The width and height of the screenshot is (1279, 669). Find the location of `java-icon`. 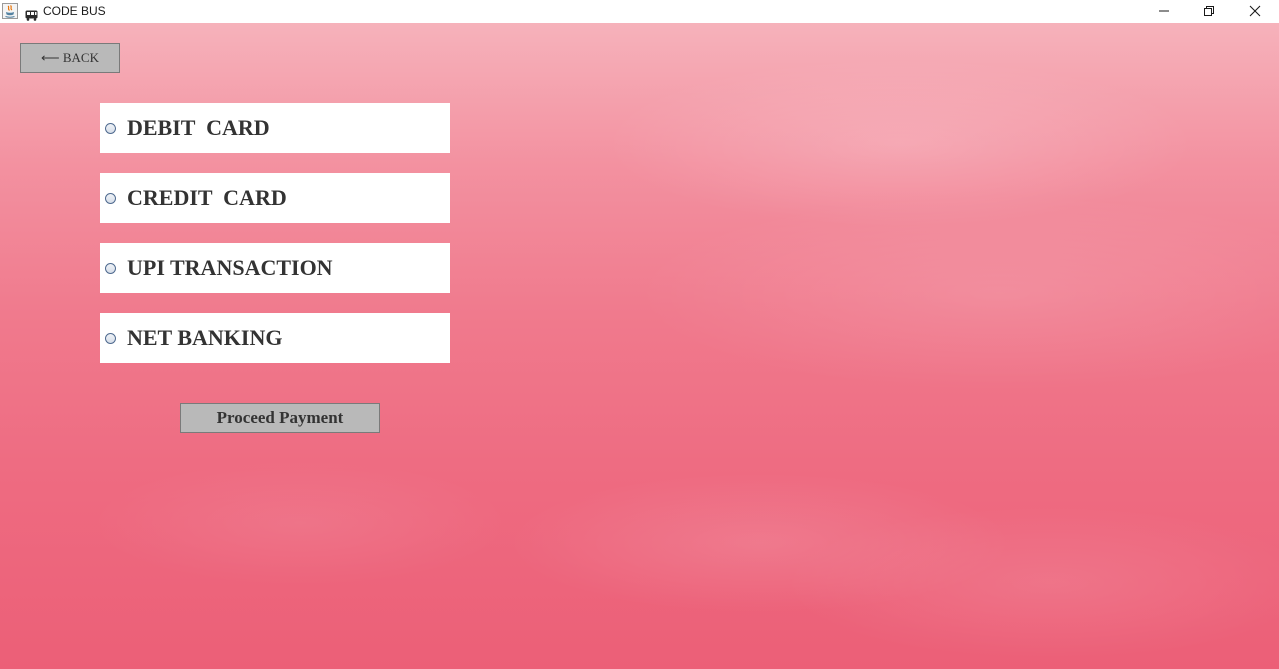

java-icon is located at coordinates (10, 11).